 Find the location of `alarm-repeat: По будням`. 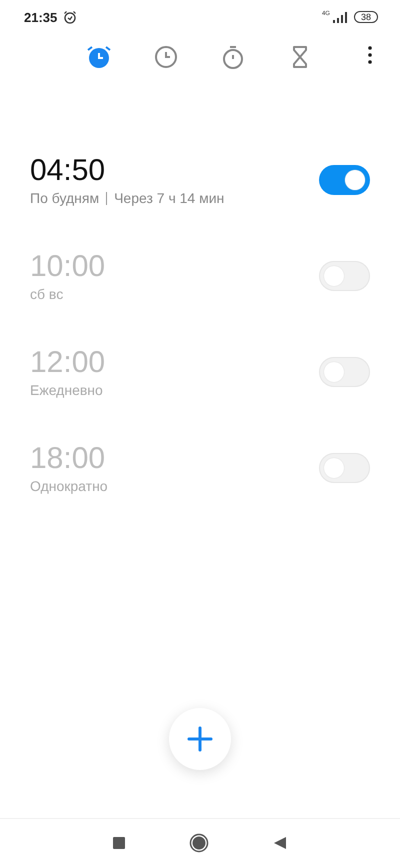

alarm-repeat: По будням is located at coordinates (65, 198).